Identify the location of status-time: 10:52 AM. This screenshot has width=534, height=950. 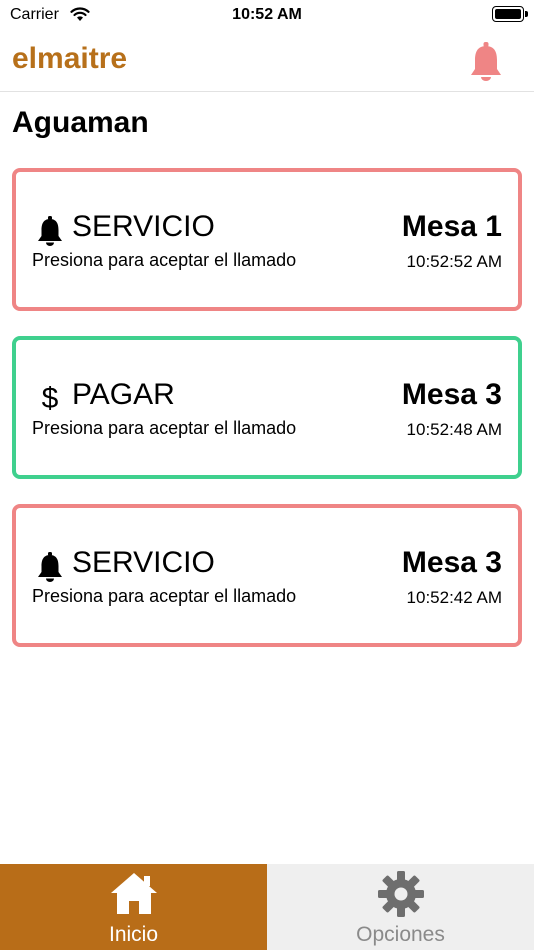
(267, 14).